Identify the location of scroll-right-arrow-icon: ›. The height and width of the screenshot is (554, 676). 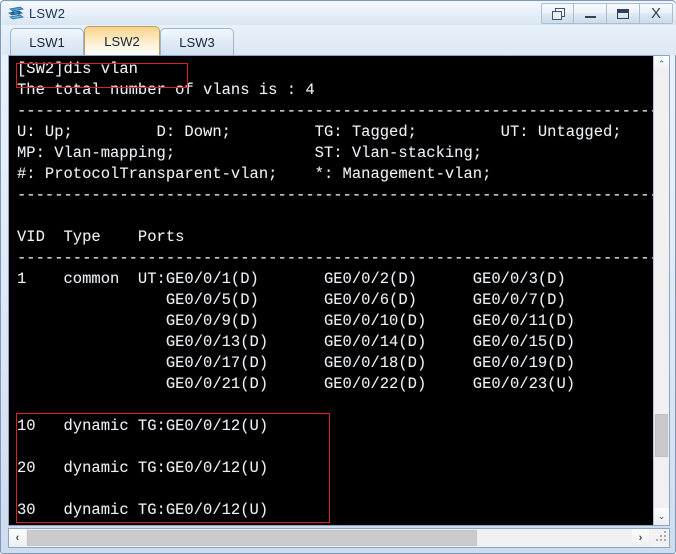
(640, 538).